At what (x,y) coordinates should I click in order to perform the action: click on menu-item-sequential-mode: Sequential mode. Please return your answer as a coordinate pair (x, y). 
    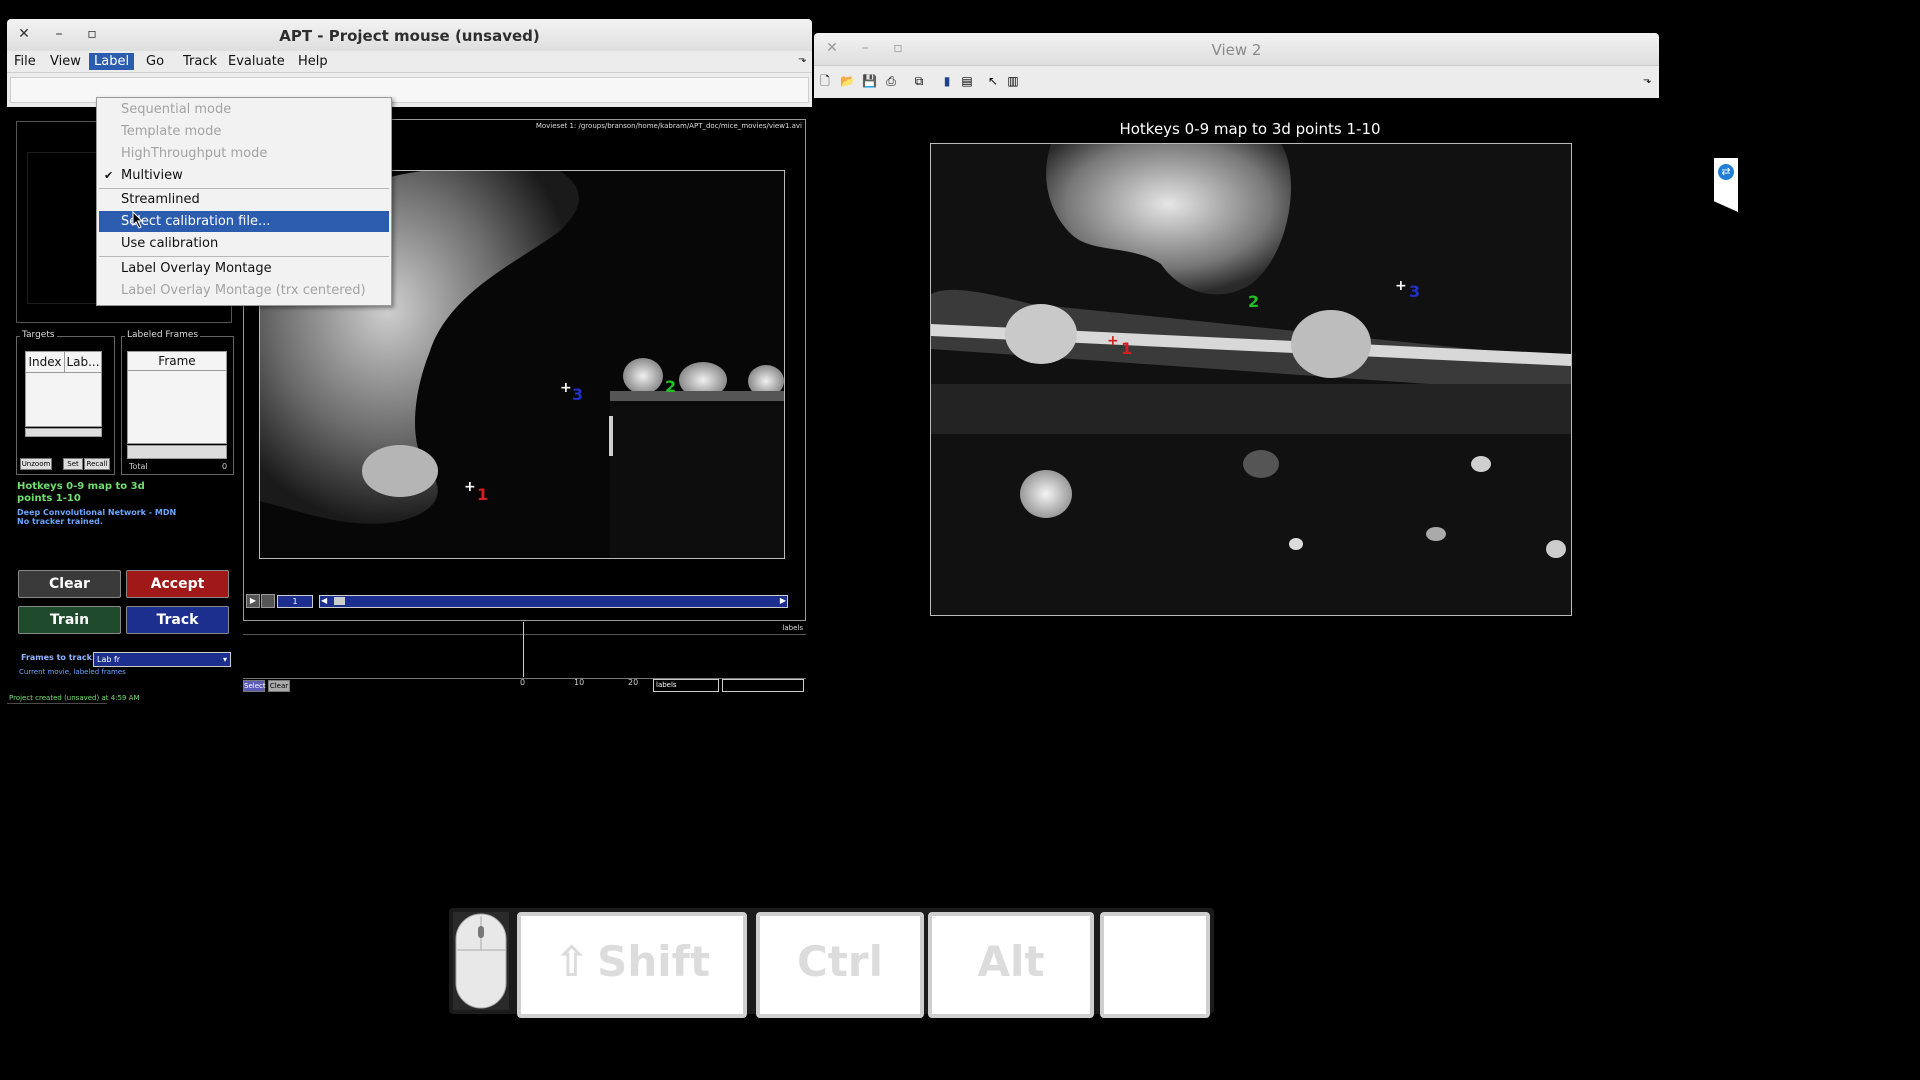
    Looking at the image, I should click on (244, 109).